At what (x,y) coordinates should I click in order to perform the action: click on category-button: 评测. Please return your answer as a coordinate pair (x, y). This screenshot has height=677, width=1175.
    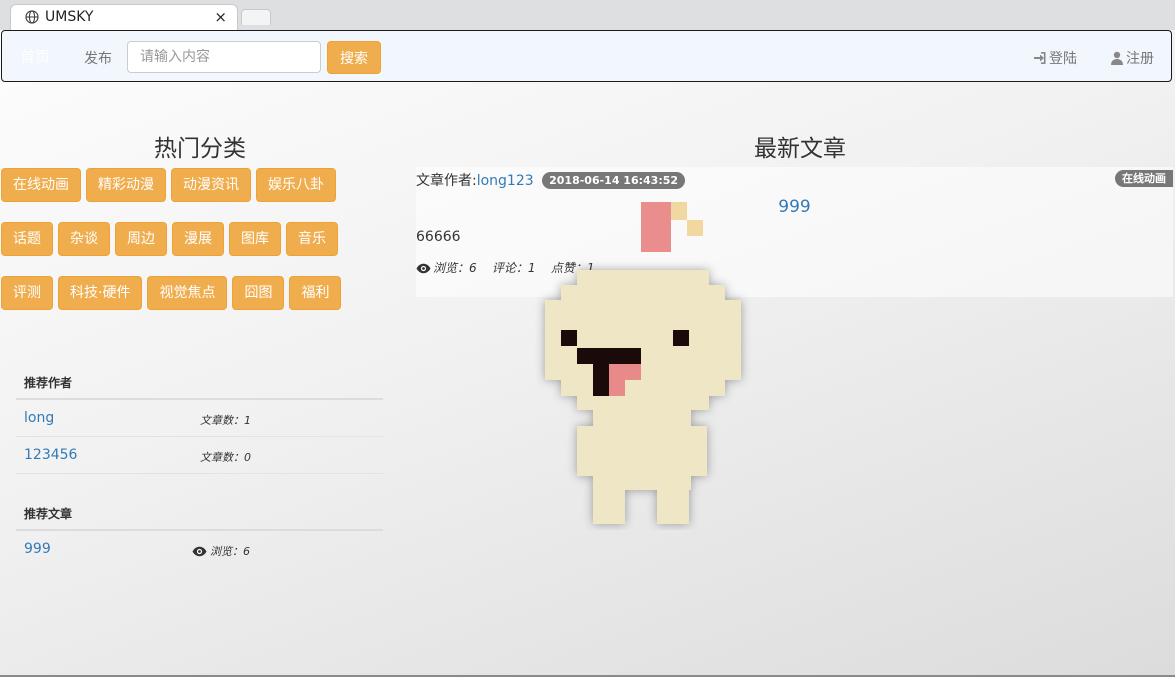
    Looking at the image, I should click on (27, 293).